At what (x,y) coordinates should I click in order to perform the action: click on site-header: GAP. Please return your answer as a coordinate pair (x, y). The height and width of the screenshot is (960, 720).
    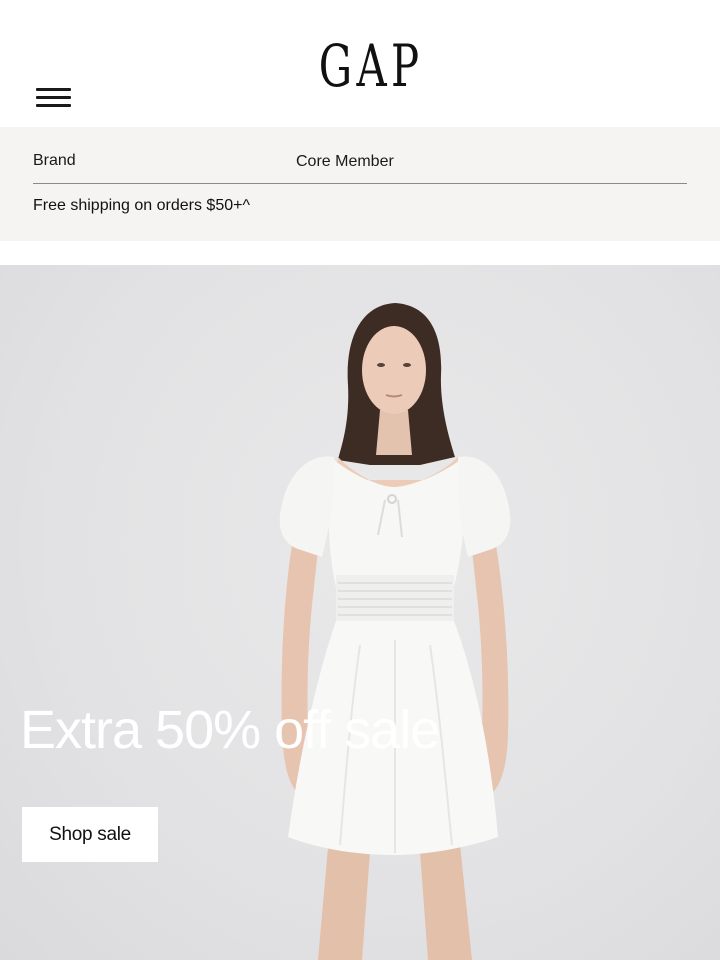
    Looking at the image, I should click on (360, 63).